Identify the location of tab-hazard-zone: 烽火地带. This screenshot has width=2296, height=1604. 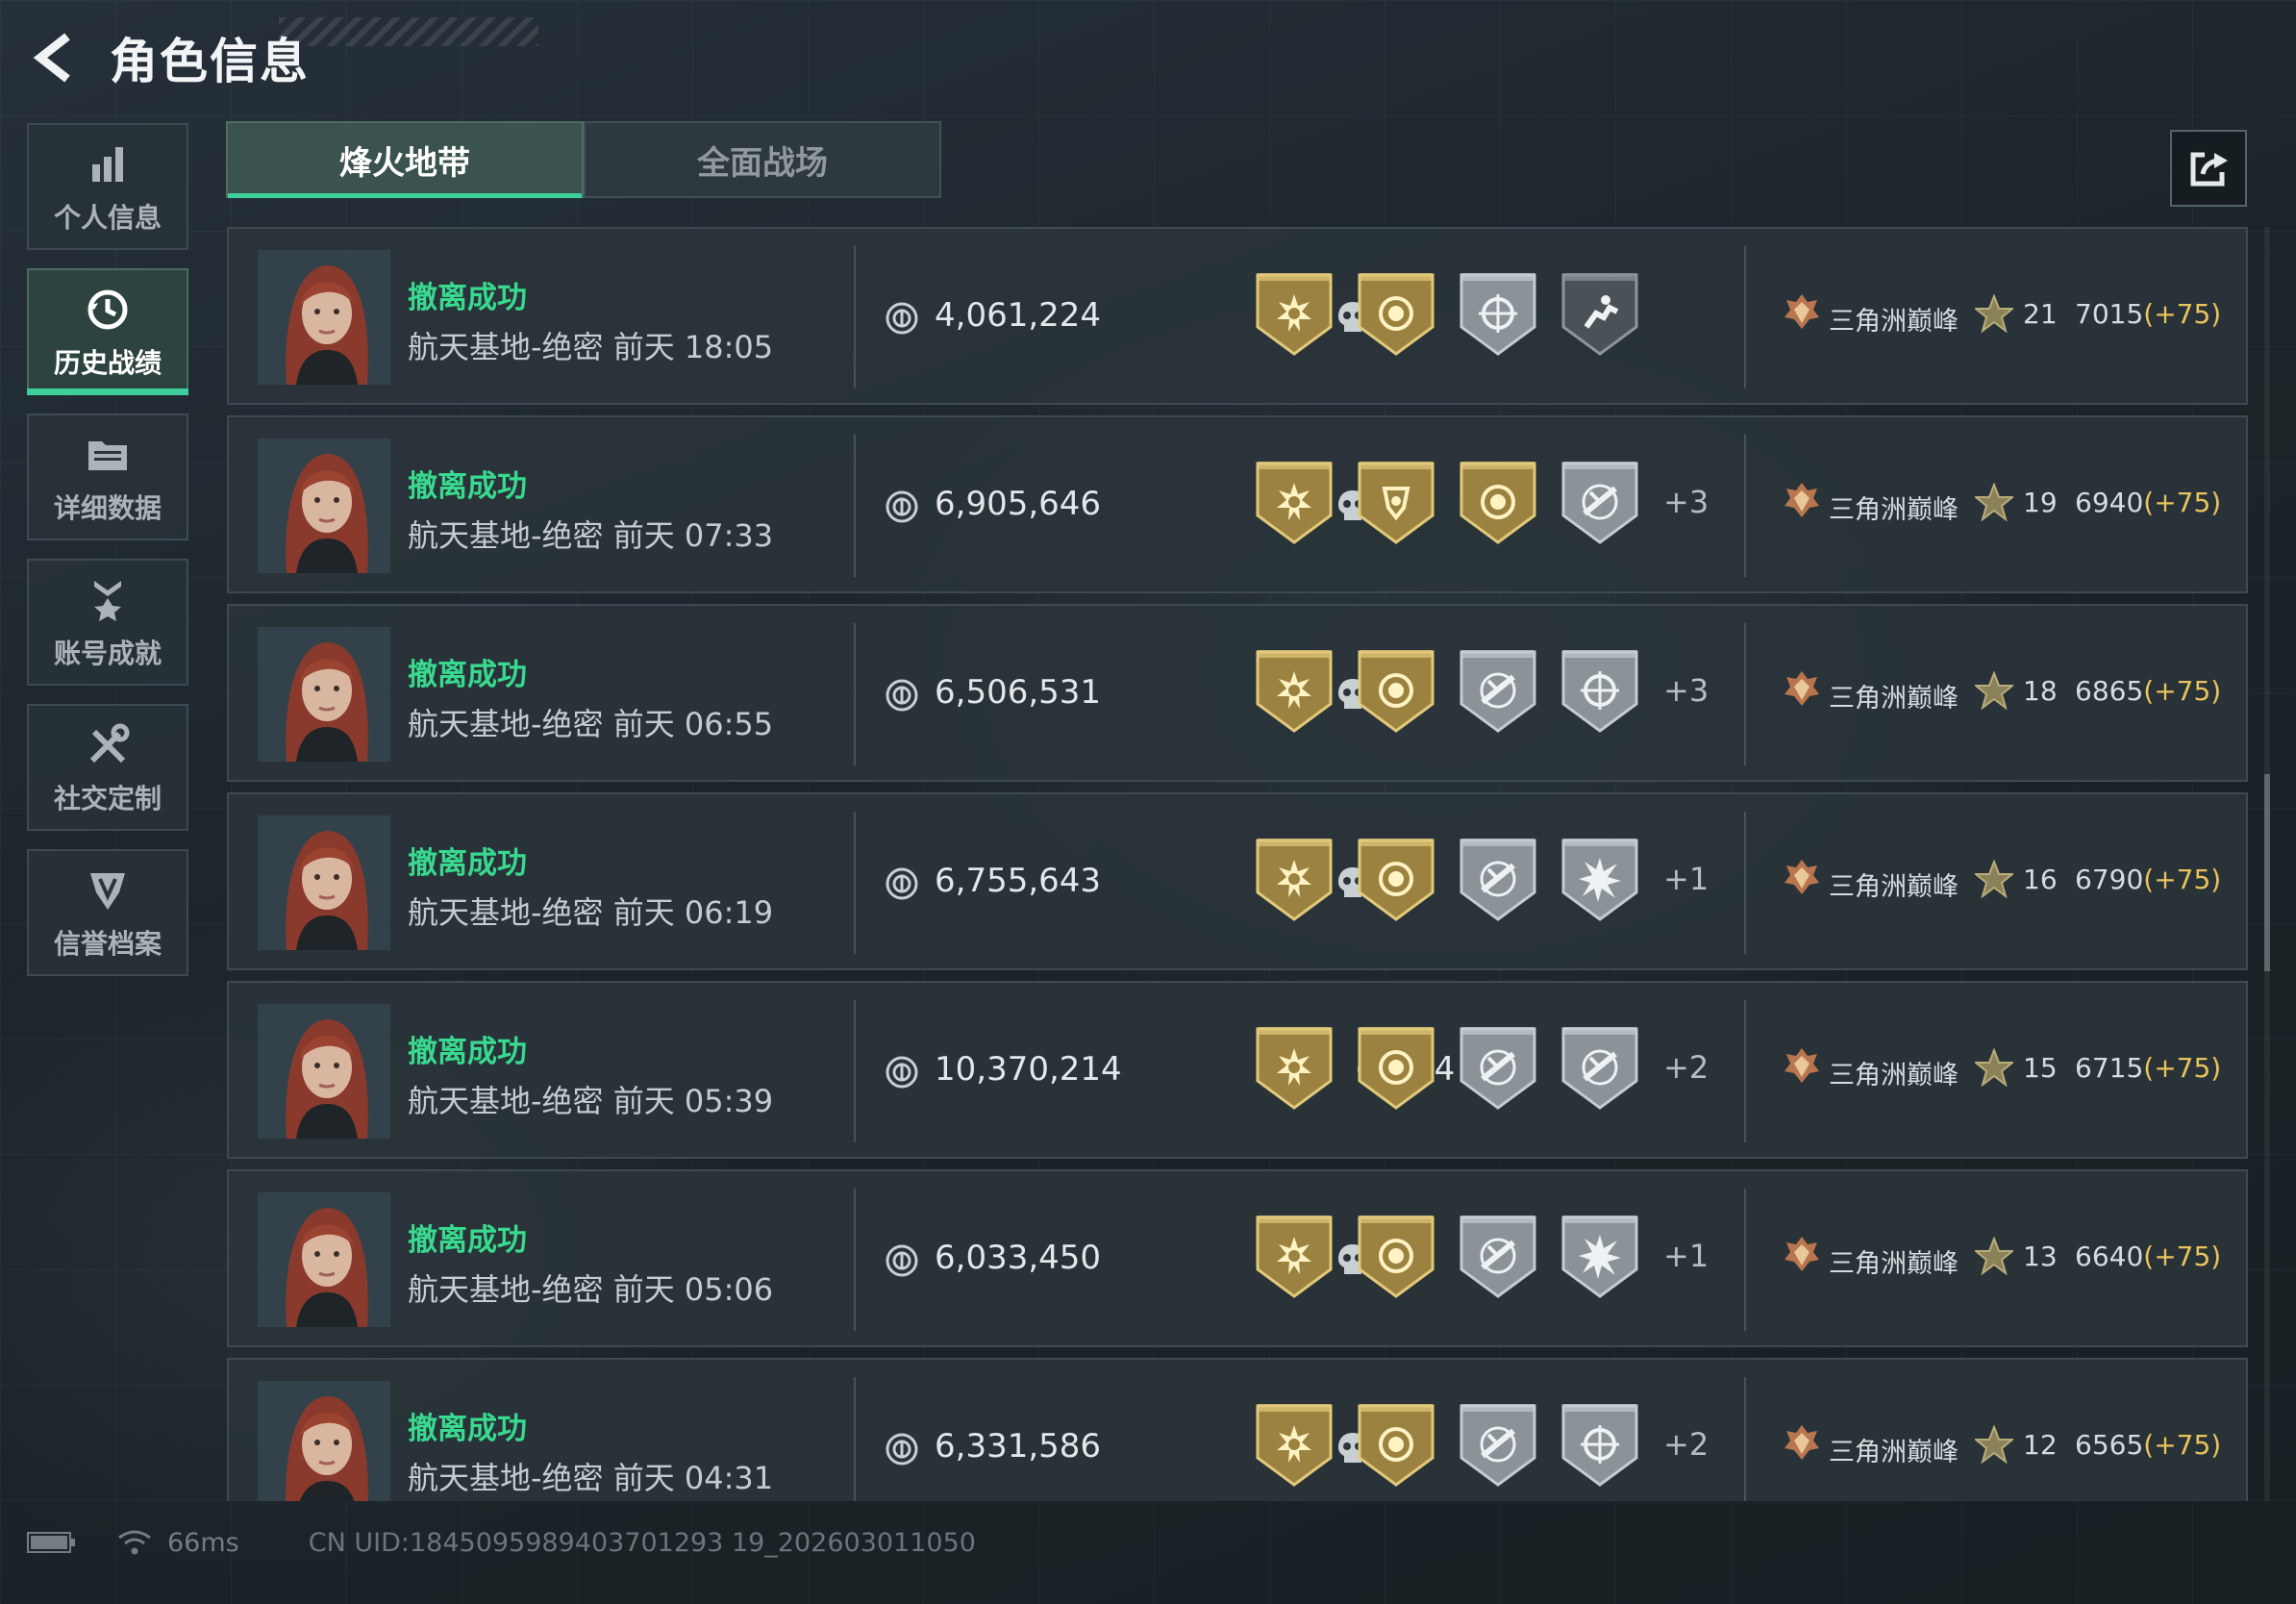
(405, 159).